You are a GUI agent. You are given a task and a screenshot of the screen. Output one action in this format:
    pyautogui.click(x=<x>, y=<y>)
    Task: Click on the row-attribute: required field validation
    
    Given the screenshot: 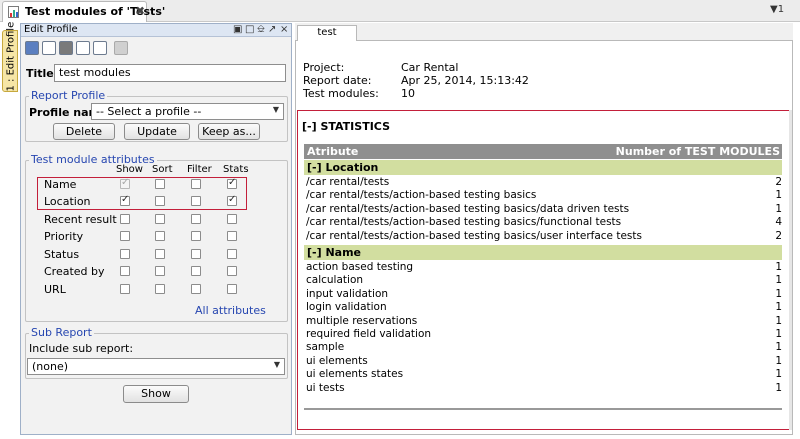 What is the action you would take?
    pyautogui.click(x=369, y=334)
    